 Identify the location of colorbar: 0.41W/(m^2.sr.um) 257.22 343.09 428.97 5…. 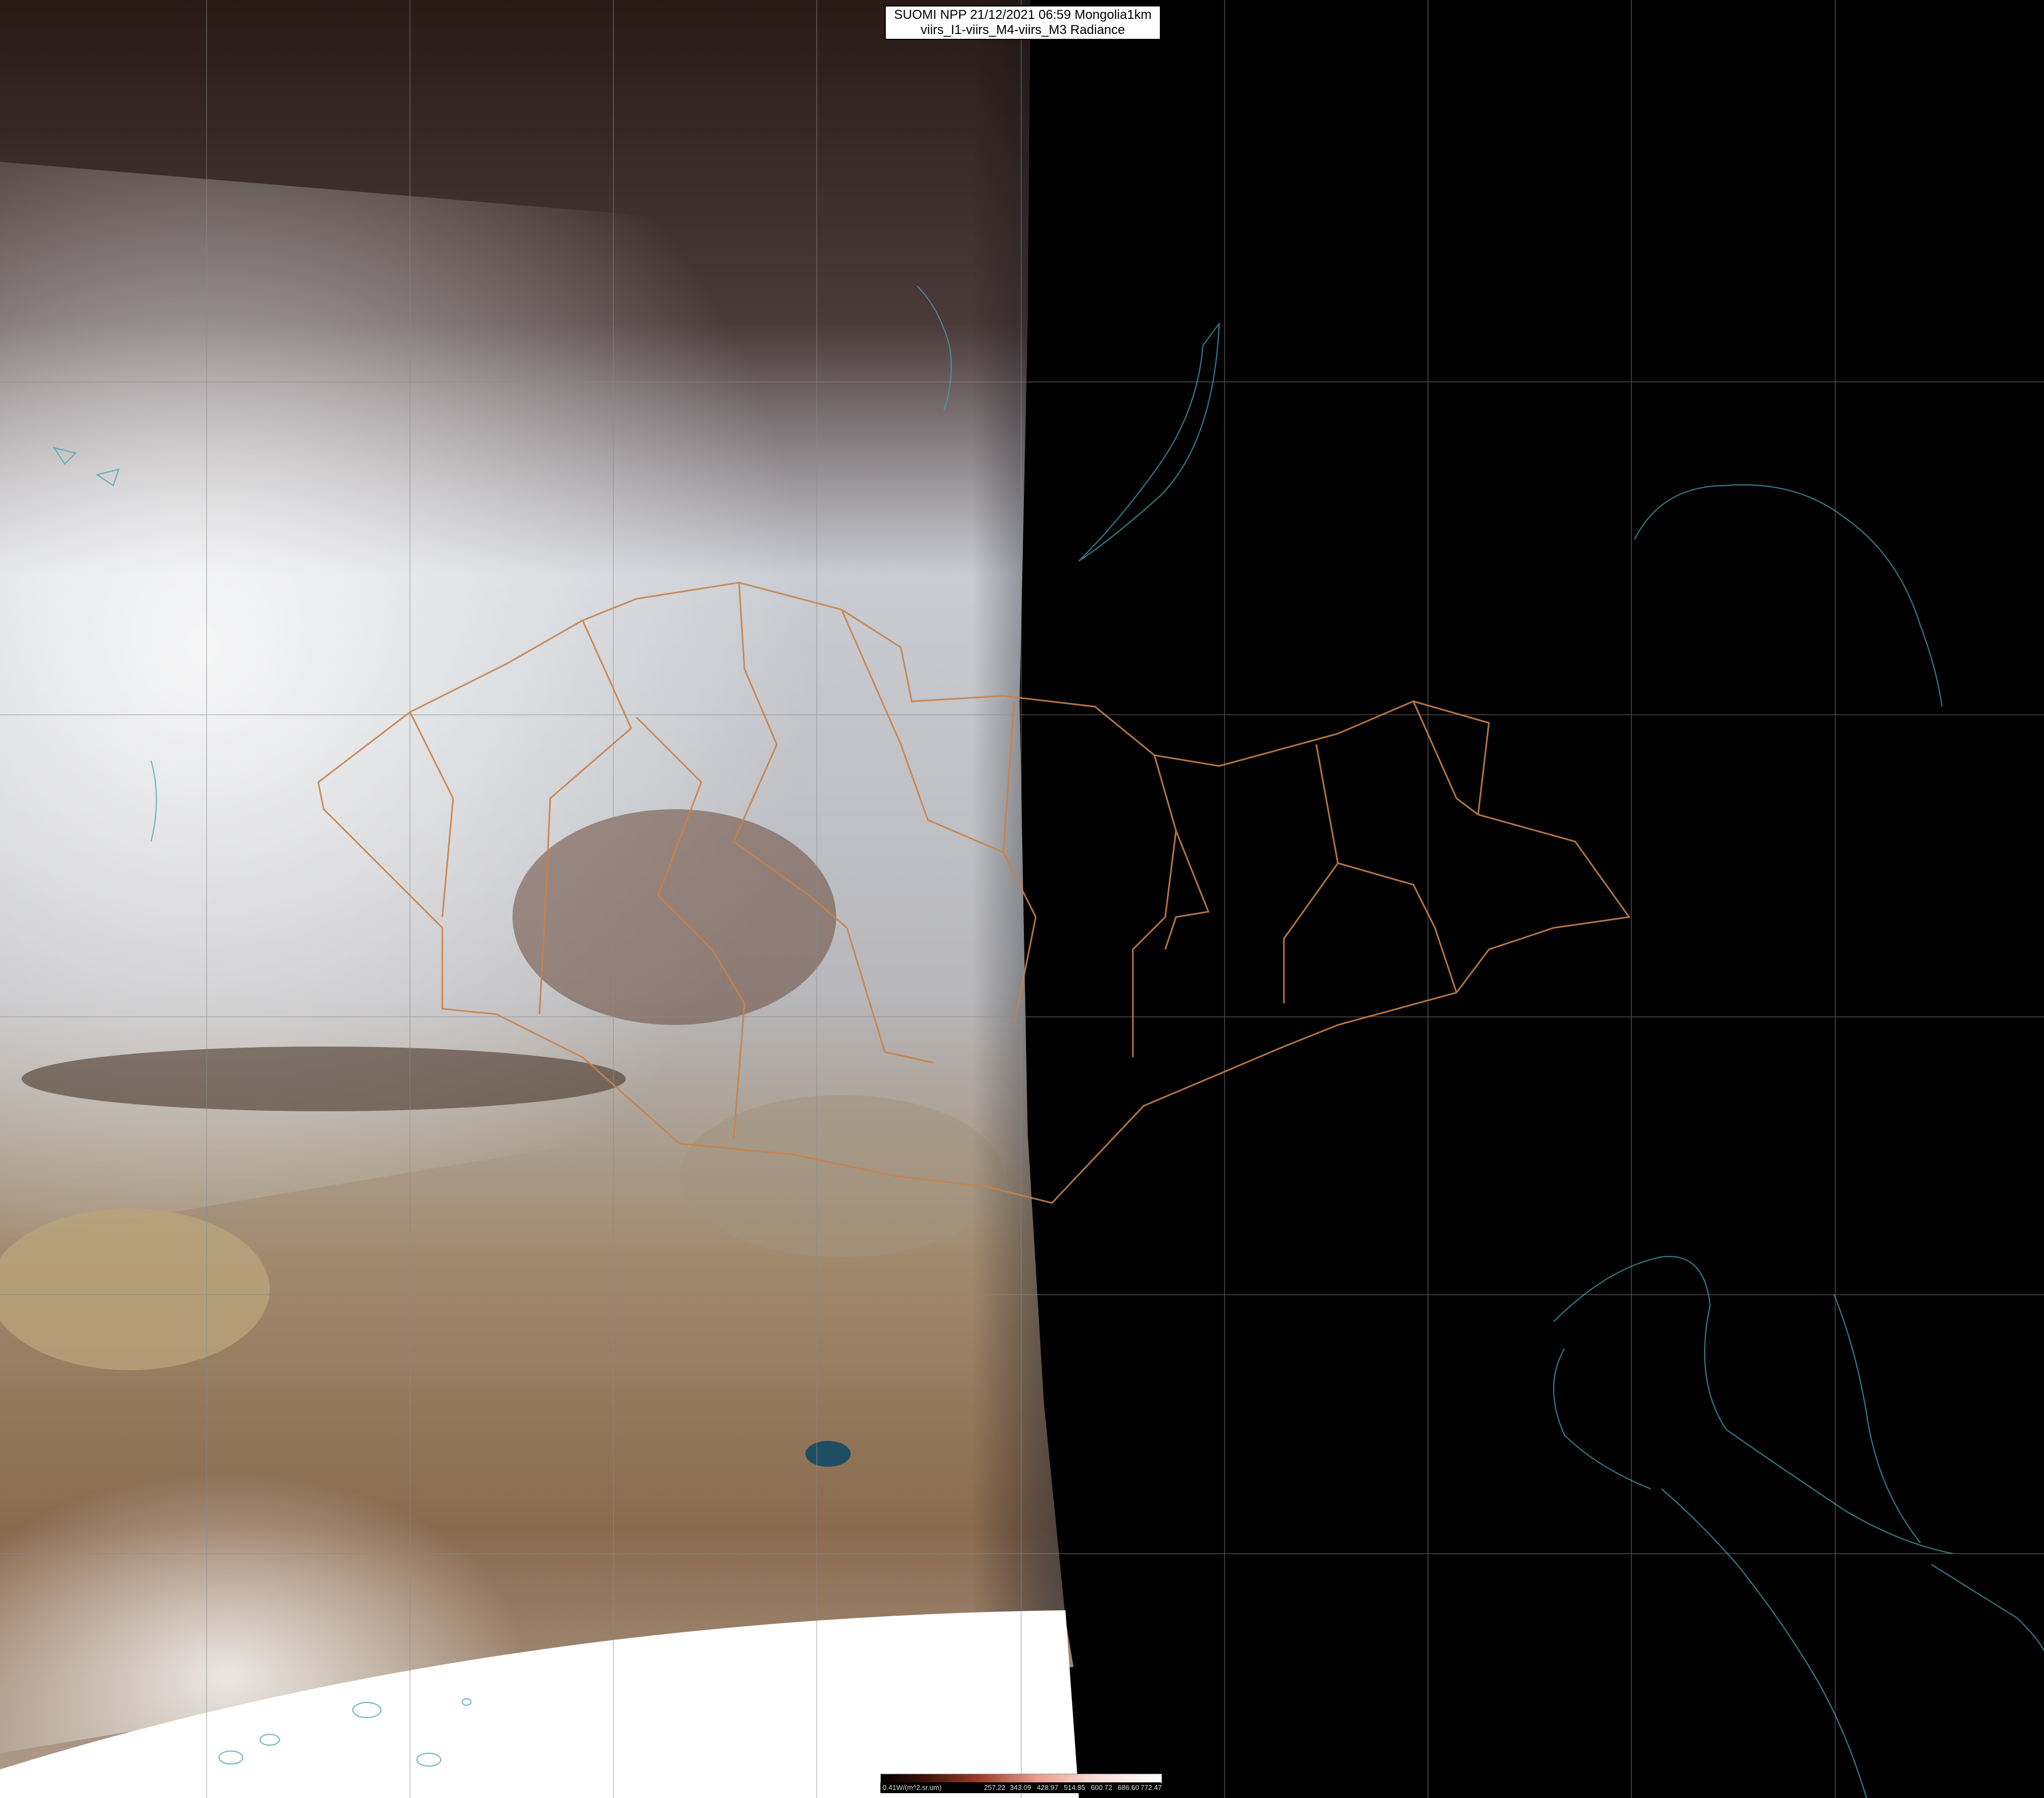
(1021, 1784).